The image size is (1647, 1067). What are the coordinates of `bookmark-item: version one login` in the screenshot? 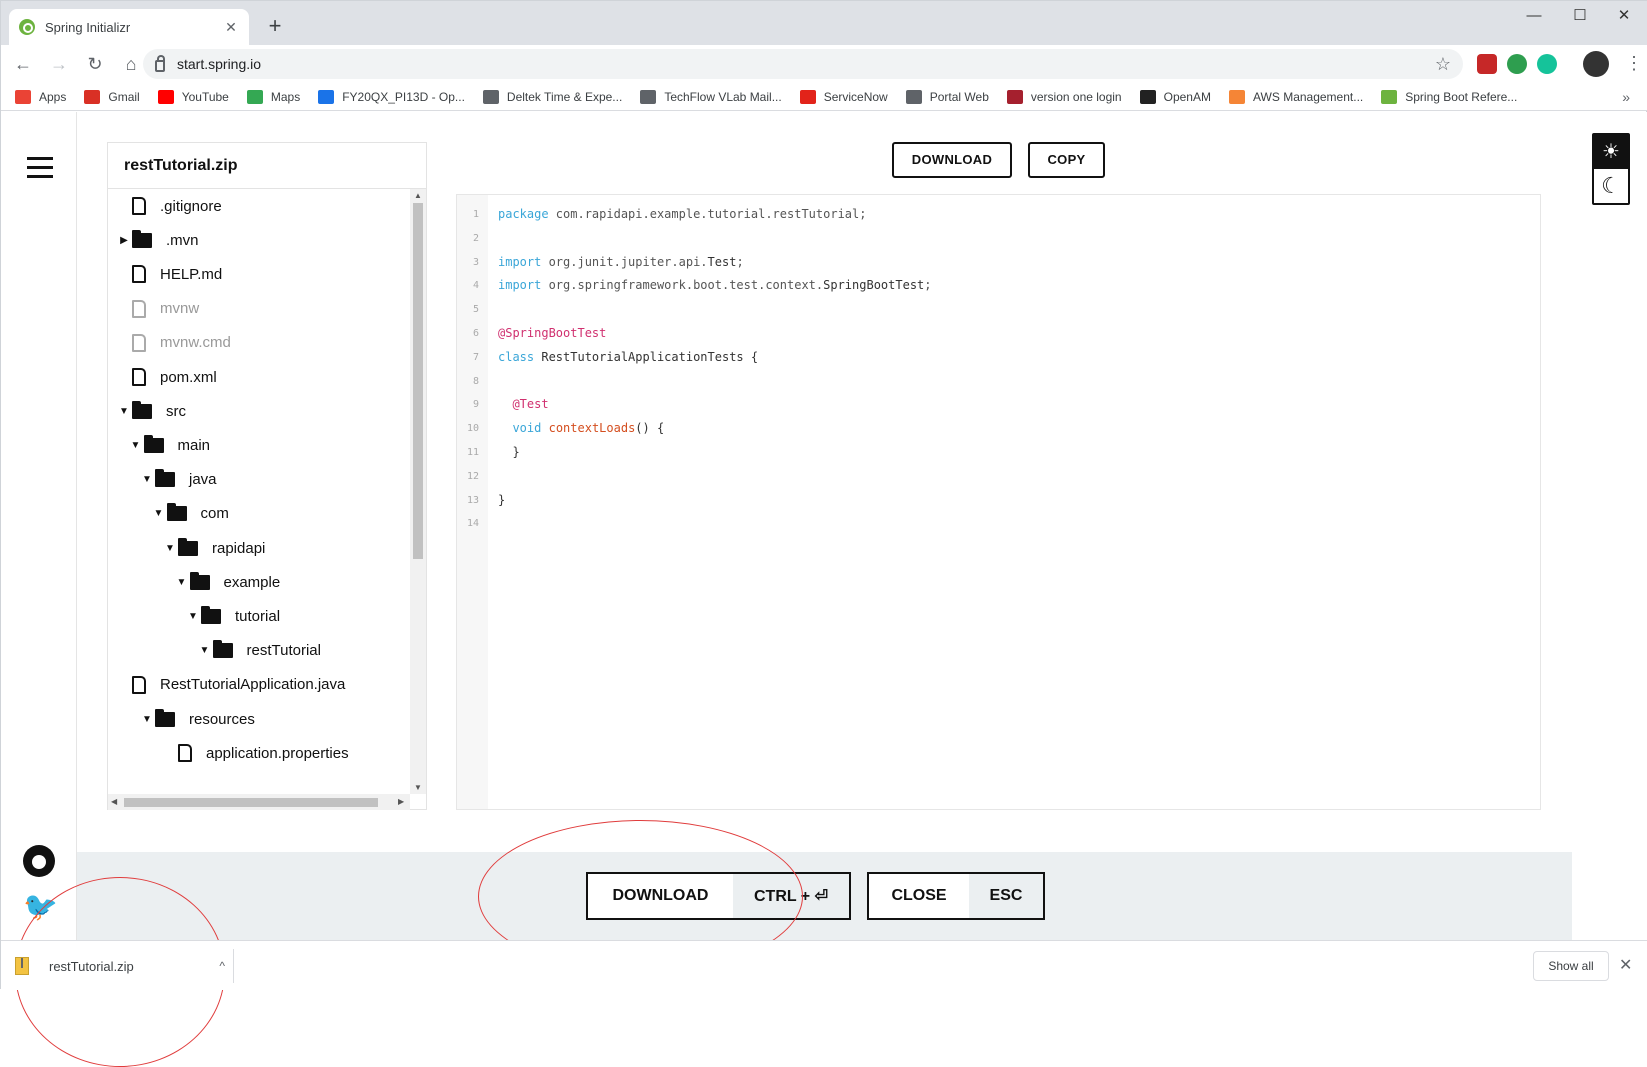 It's located at (1064, 96).